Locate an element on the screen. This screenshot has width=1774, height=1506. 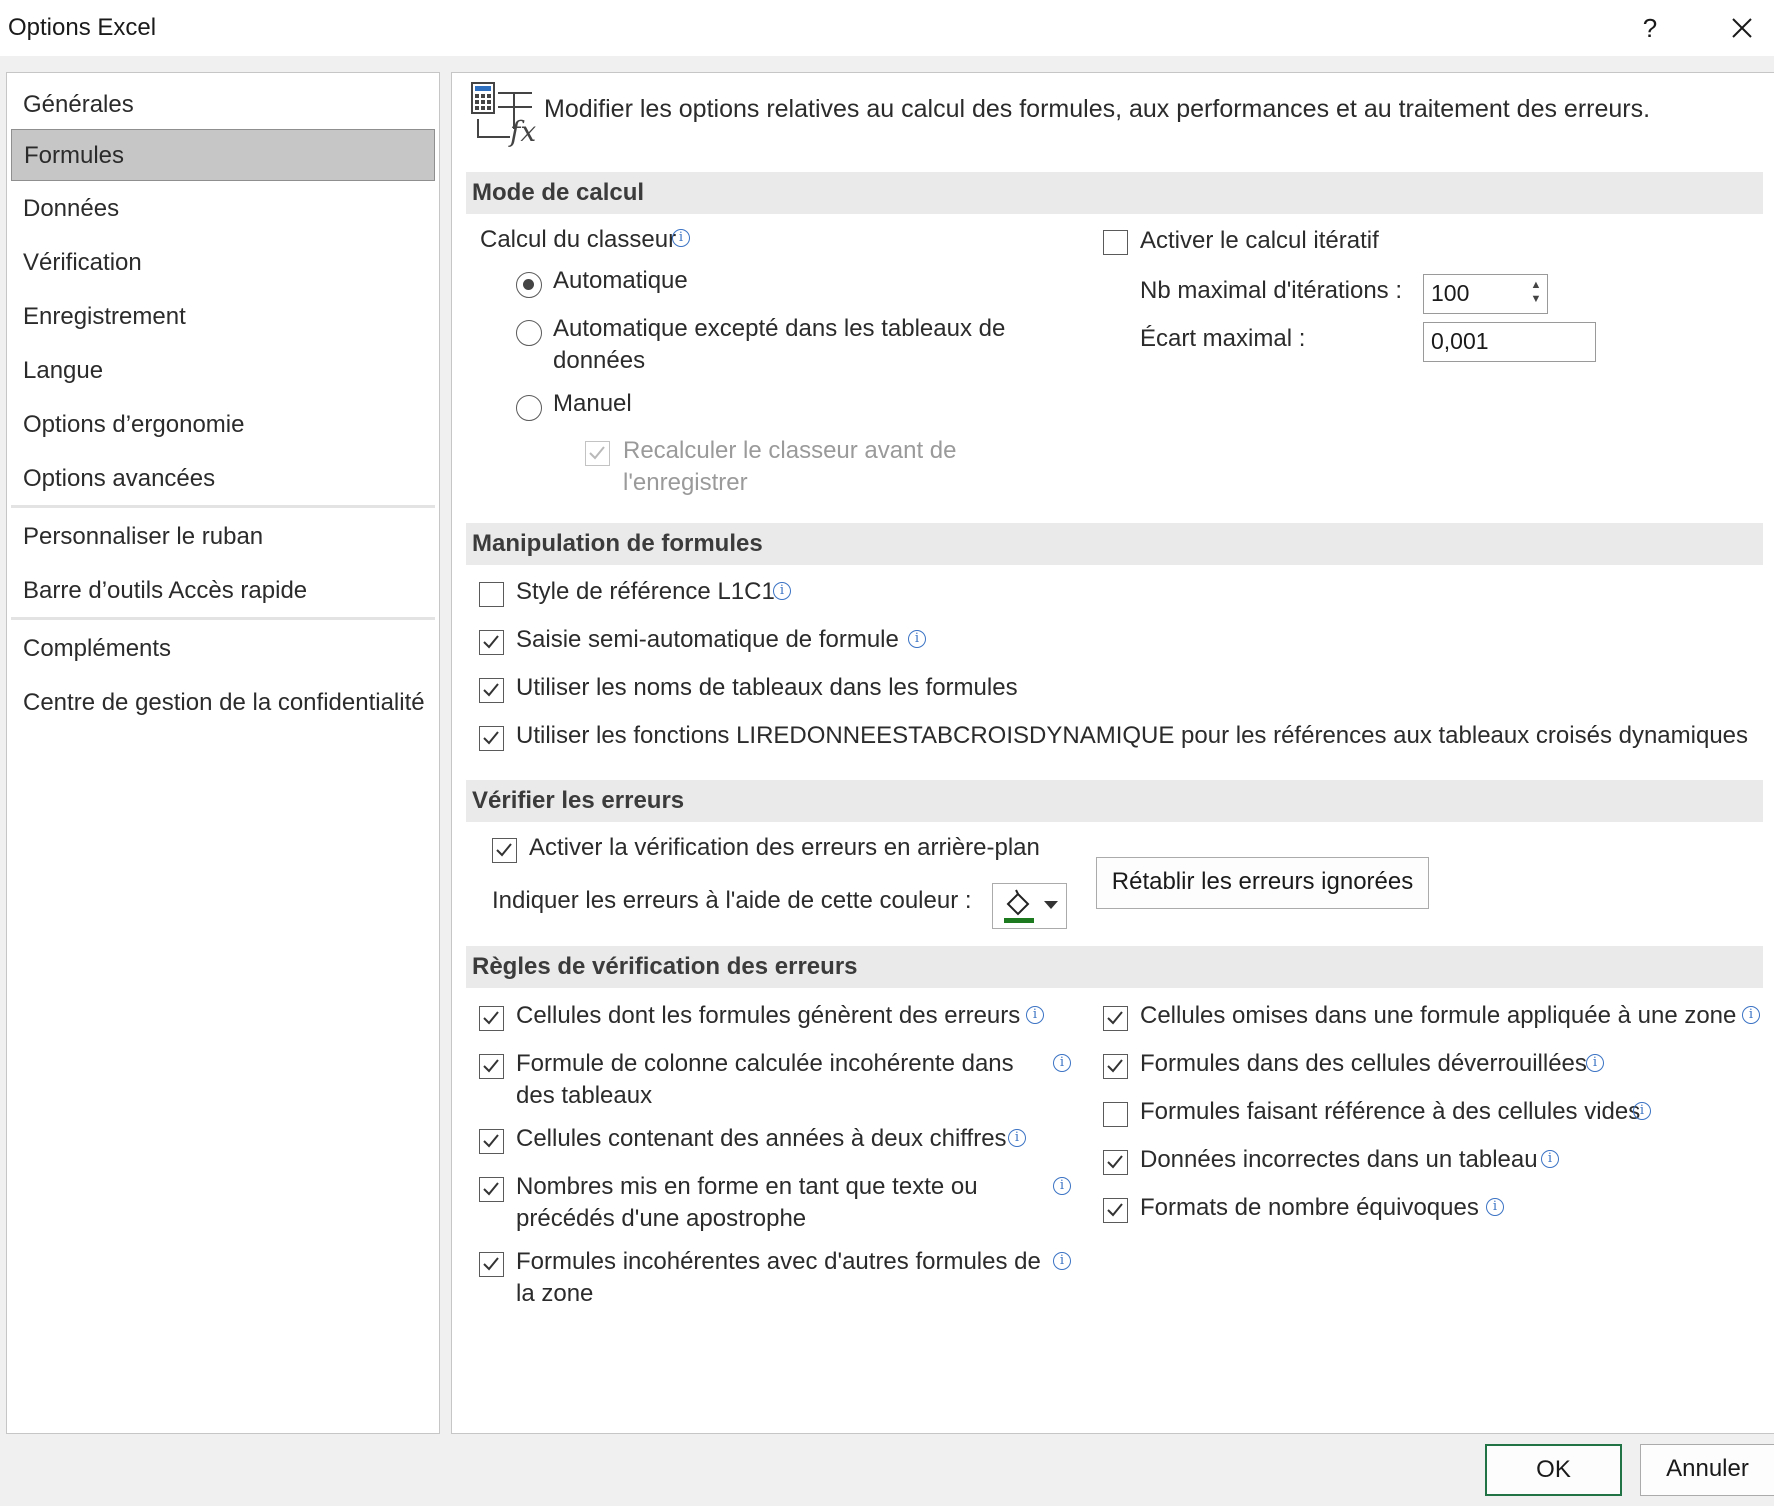
checkbox-background-error-check is located at coordinates (504, 850).